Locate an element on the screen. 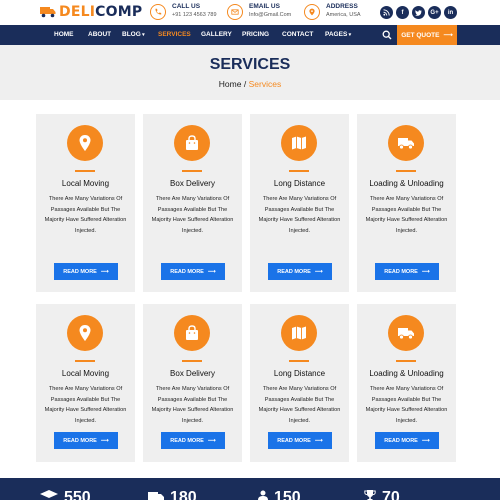 The image size is (500, 500). map-icon is located at coordinates (299, 333).